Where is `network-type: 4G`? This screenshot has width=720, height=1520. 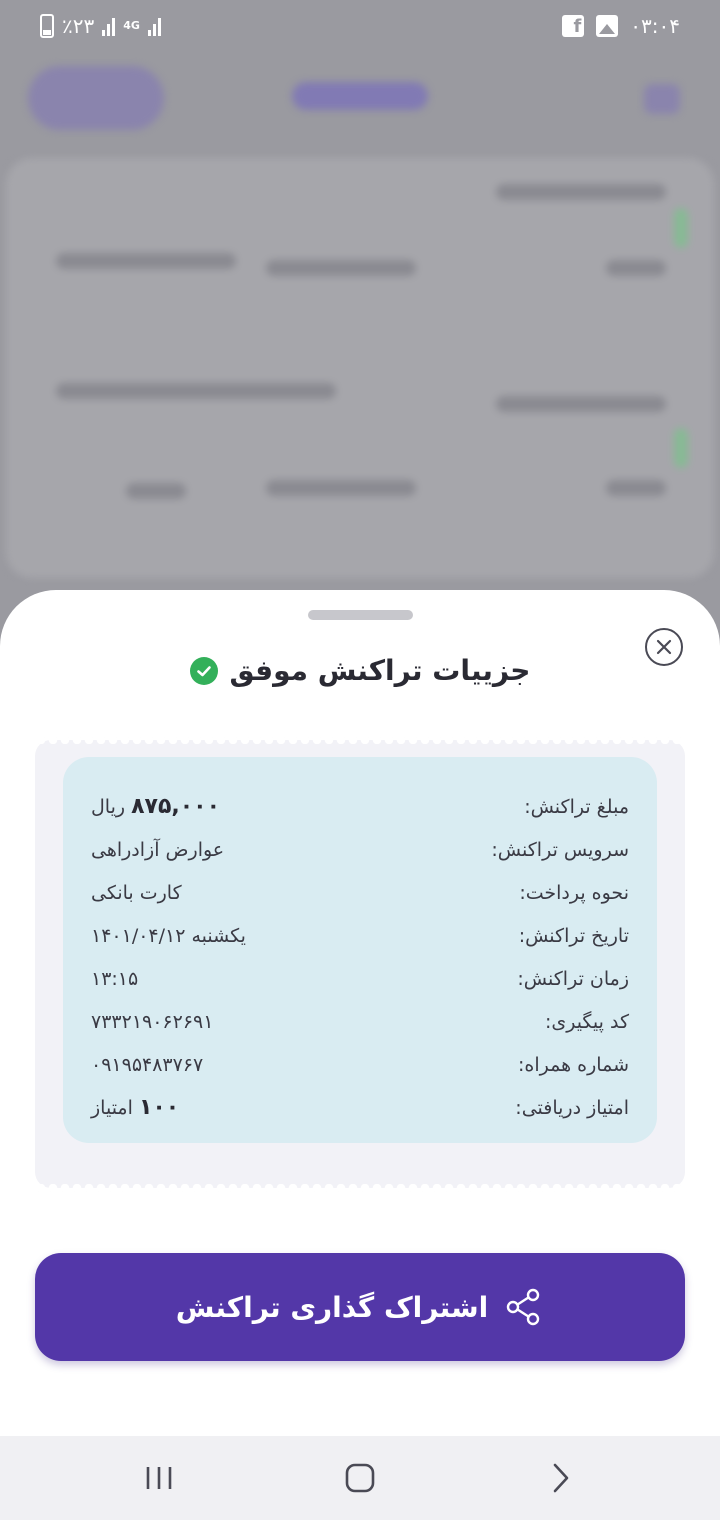 network-type: 4G is located at coordinates (131, 25).